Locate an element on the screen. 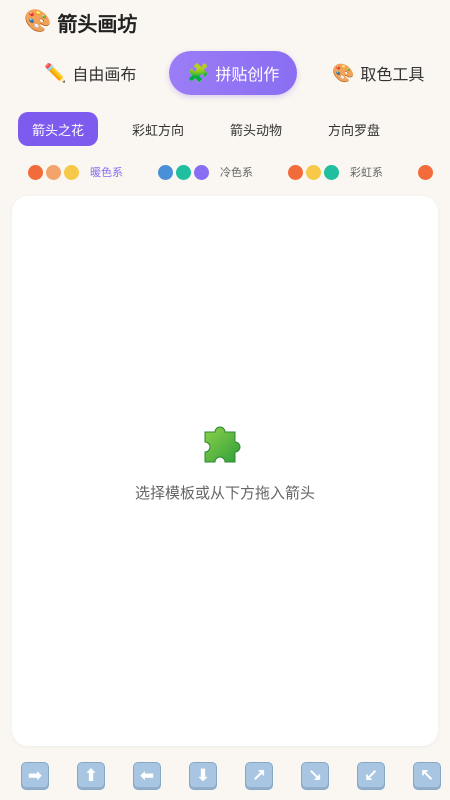 The width and height of the screenshot is (450, 800). arrow-glyph: ↖ is located at coordinates (427, 776).